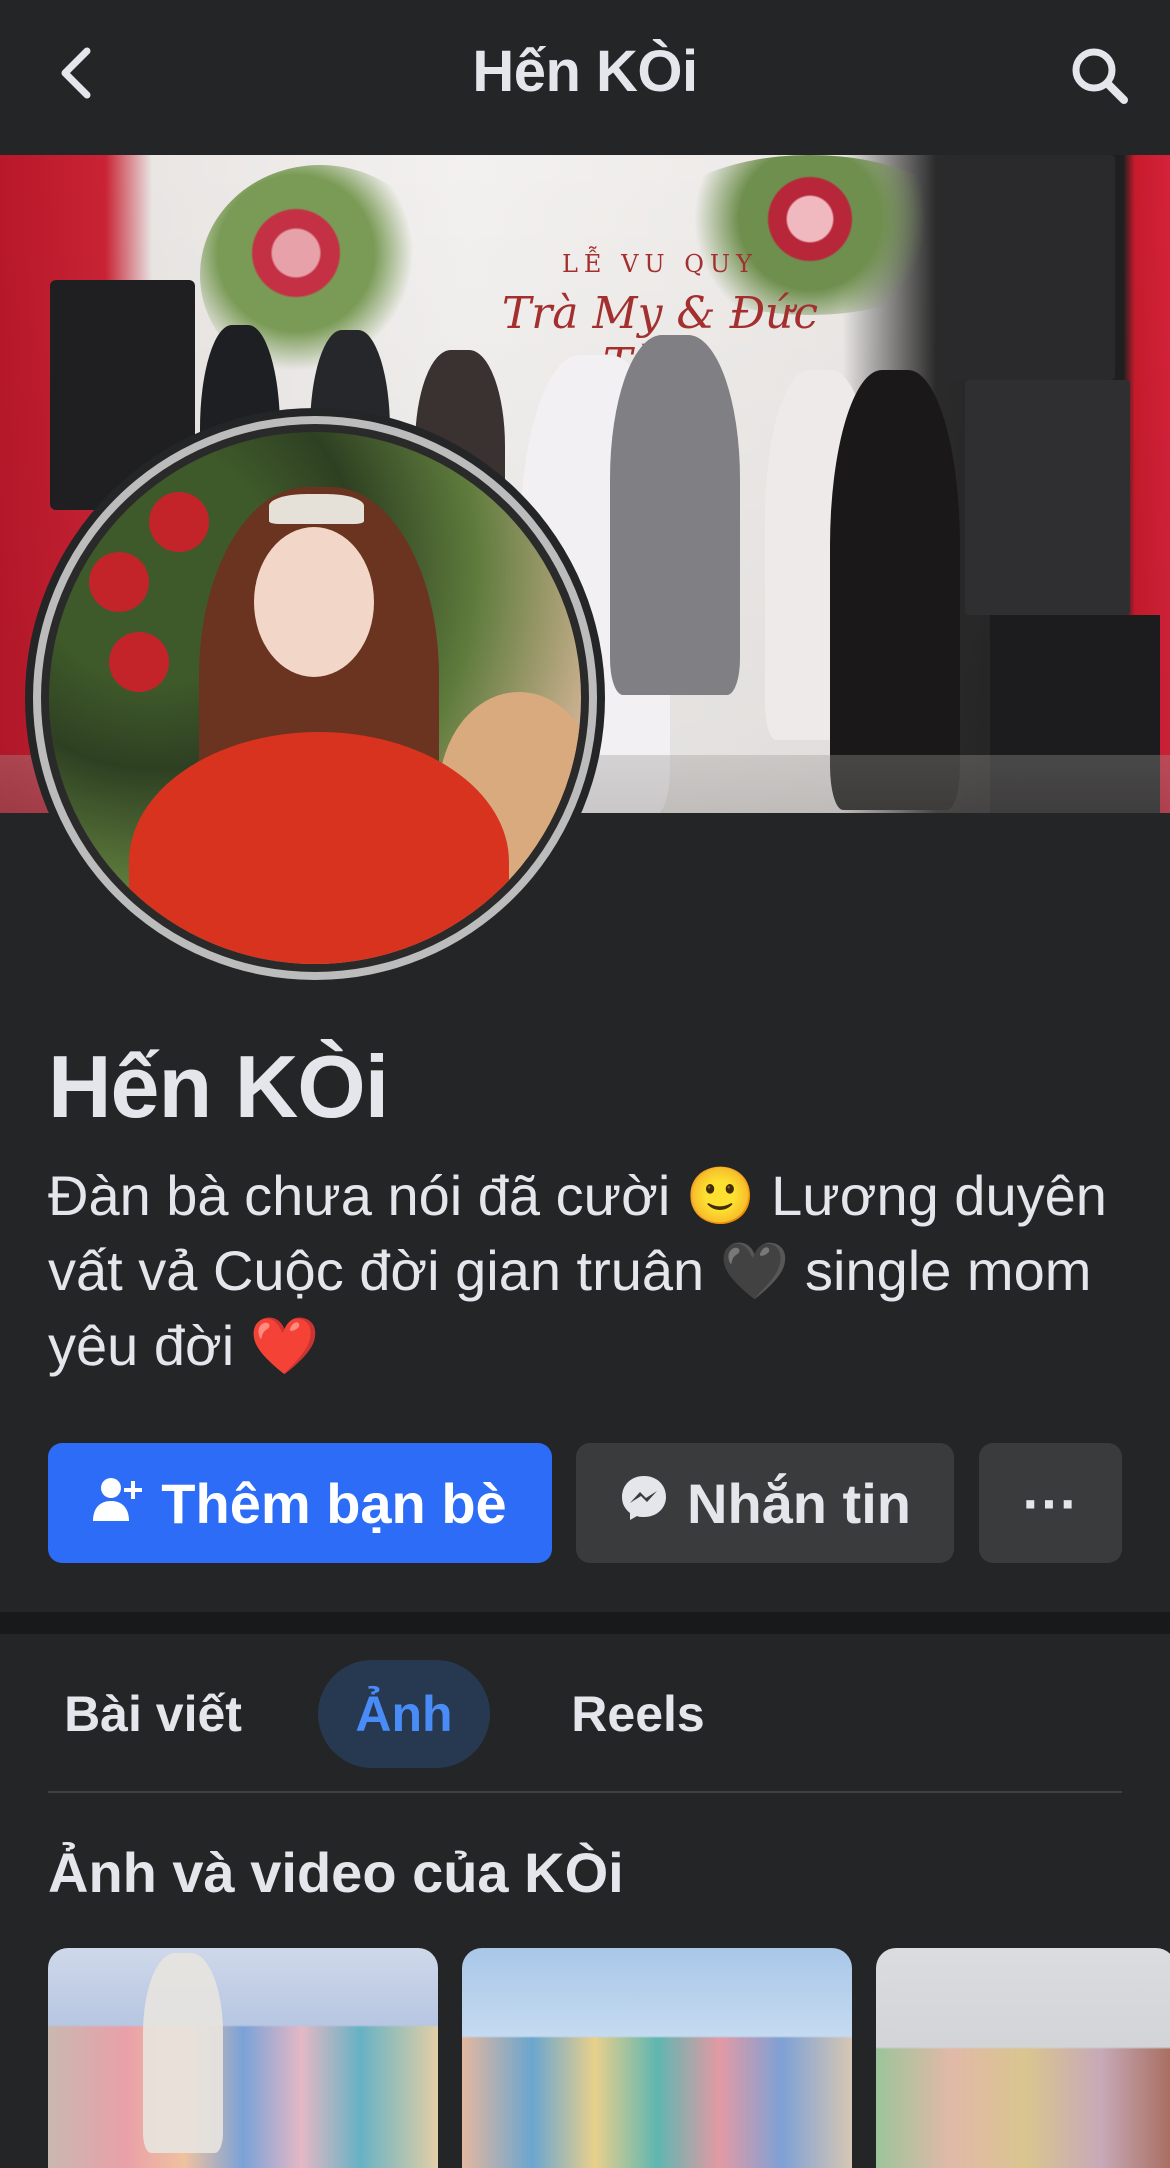  Describe the element at coordinates (660, 264) in the screenshot. I see `banner-line-1: LỄ VU QUY` at that location.